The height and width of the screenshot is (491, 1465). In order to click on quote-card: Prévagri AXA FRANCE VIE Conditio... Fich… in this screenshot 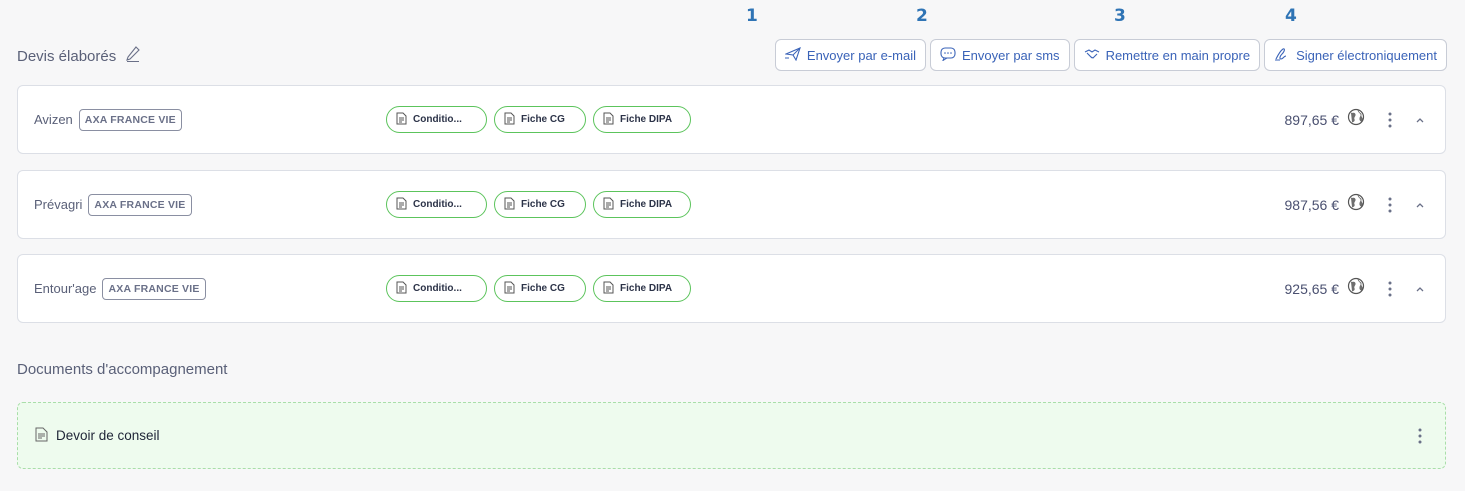, I will do `click(731, 204)`.